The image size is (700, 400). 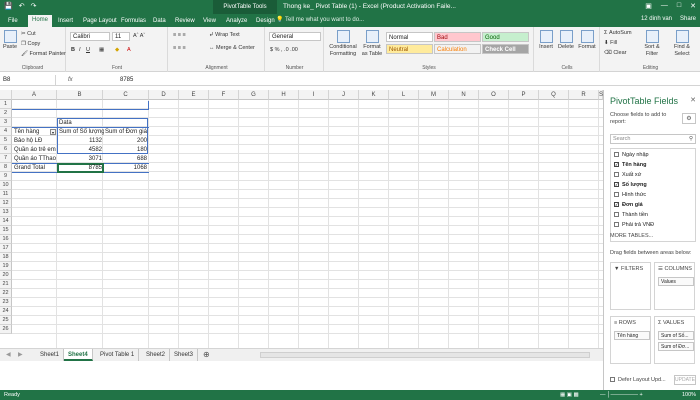 I want to click on format-painter-button: 🖌 Format Painter, so click(x=43, y=54).